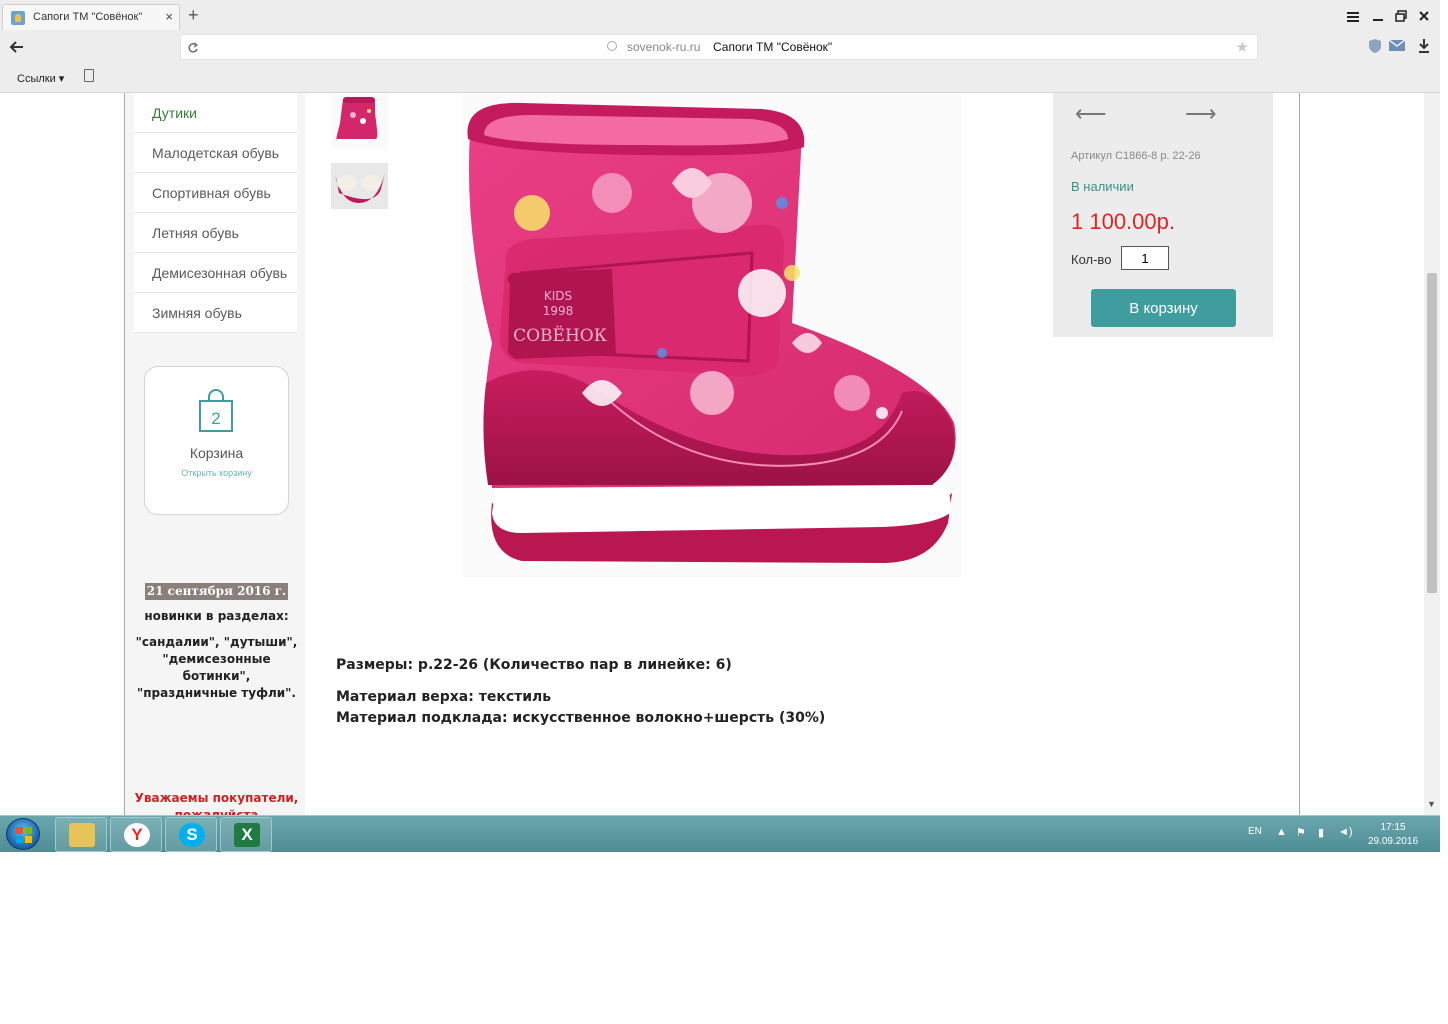 Image resolution: width=1448 pixels, height=1024 pixels. I want to click on stock-status: В наличии, so click(1102, 186).